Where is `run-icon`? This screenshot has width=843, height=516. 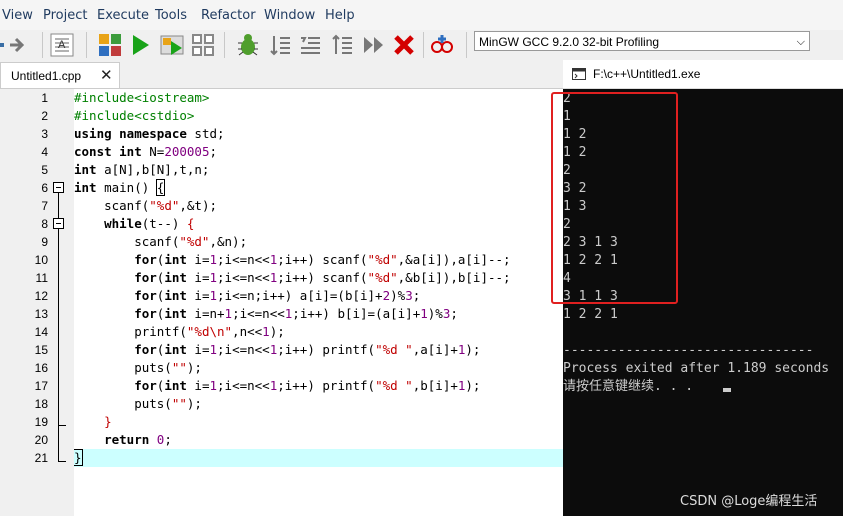 run-icon is located at coordinates (140, 45).